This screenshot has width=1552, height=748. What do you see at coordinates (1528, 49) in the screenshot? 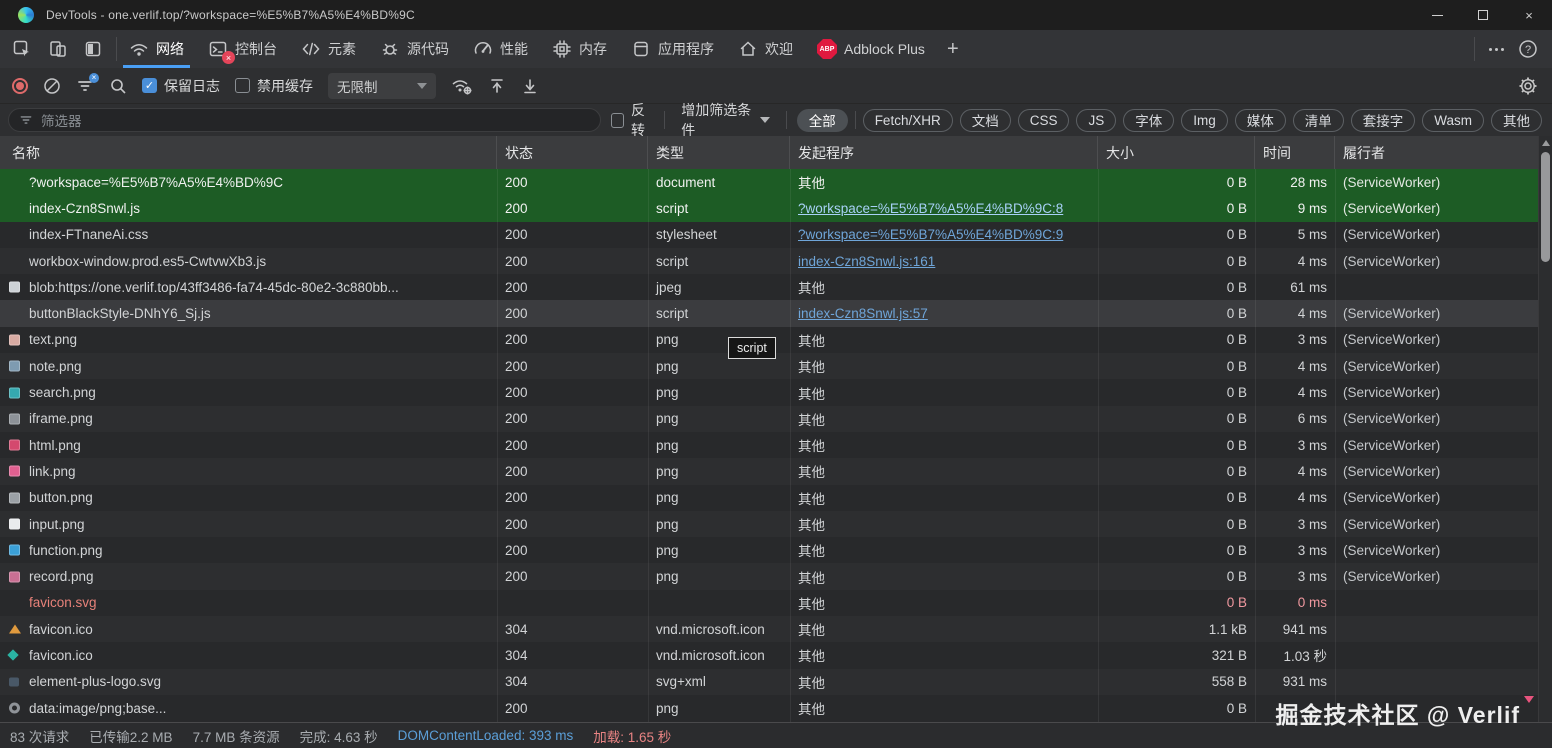
I see `help-icon: ?` at bounding box center [1528, 49].